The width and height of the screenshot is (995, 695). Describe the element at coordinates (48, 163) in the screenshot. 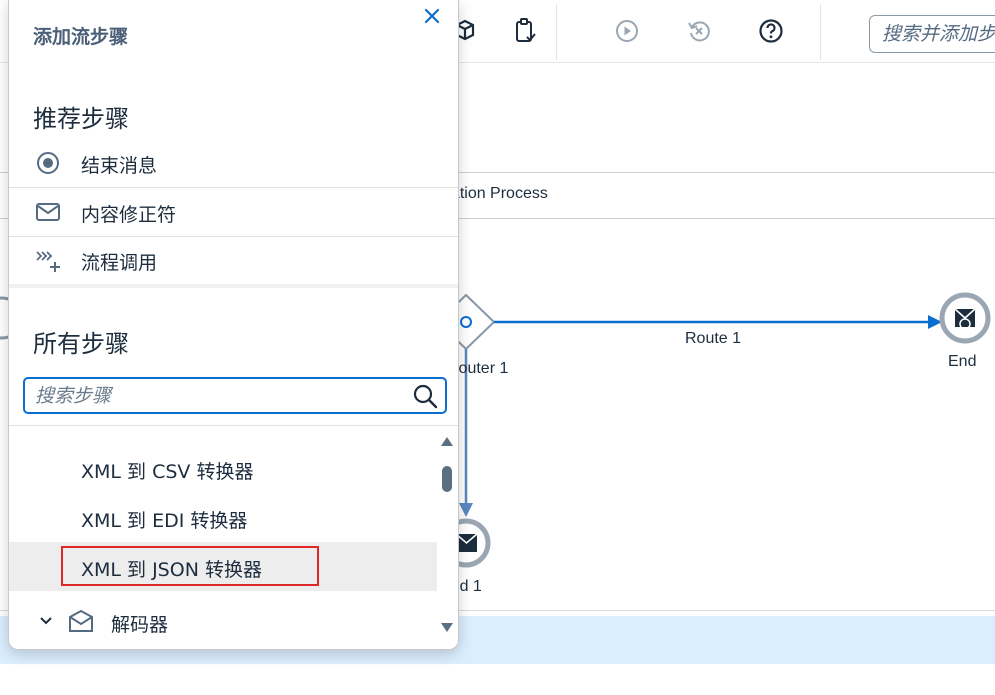

I see `end-message-icon` at that location.